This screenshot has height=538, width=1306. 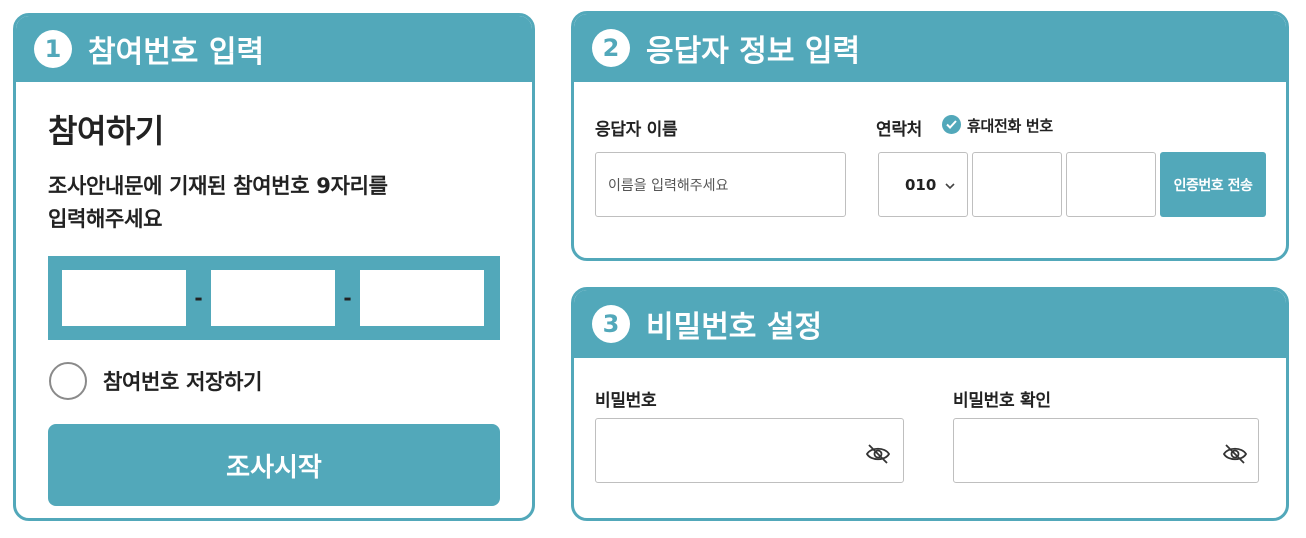 What do you see at coordinates (636, 130) in the screenshot?
I see `name-label: 응답자 이름` at bounding box center [636, 130].